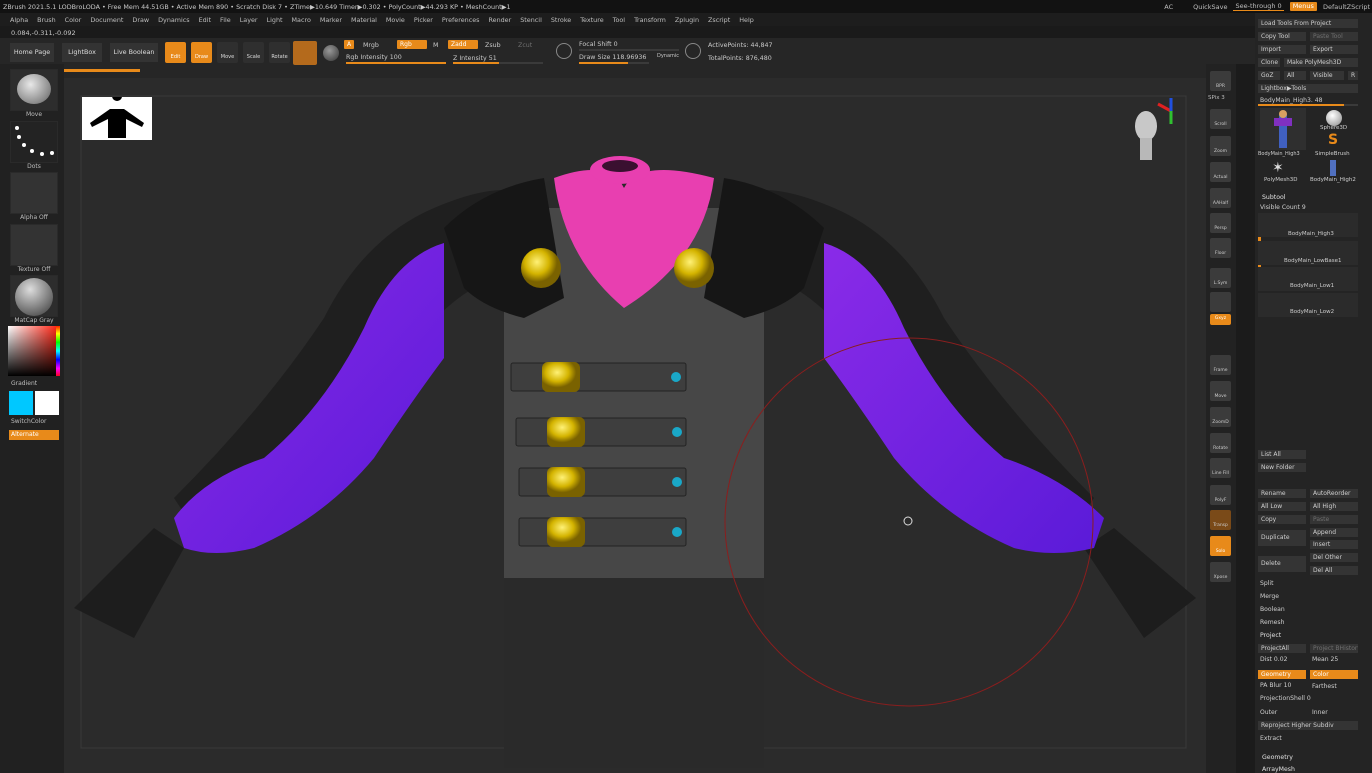 The height and width of the screenshot is (773, 1372). I want to click on auto-reorder-button: AutoReorder, so click(1334, 493).